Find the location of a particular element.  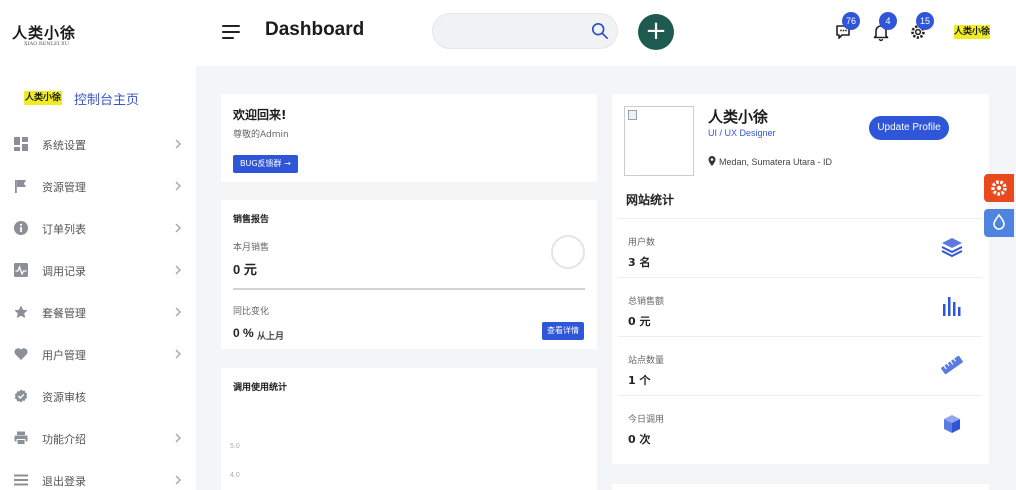

cube-icon is located at coordinates (952, 424).